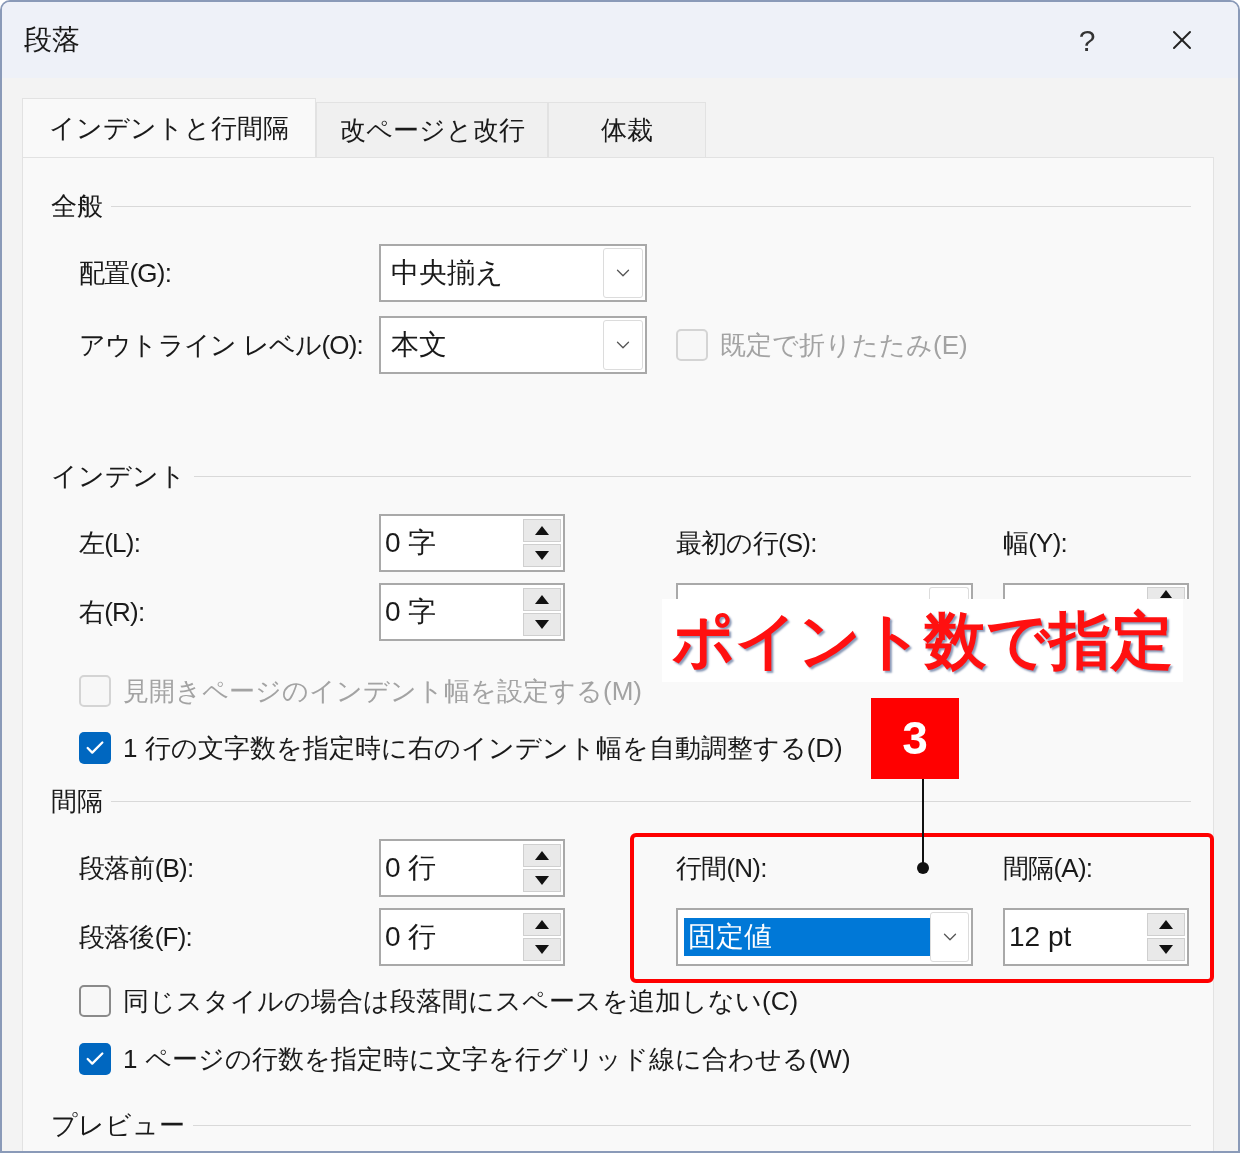 The image size is (1240, 1153). I want to click on field-label: 右(R):, so click(112, 611).